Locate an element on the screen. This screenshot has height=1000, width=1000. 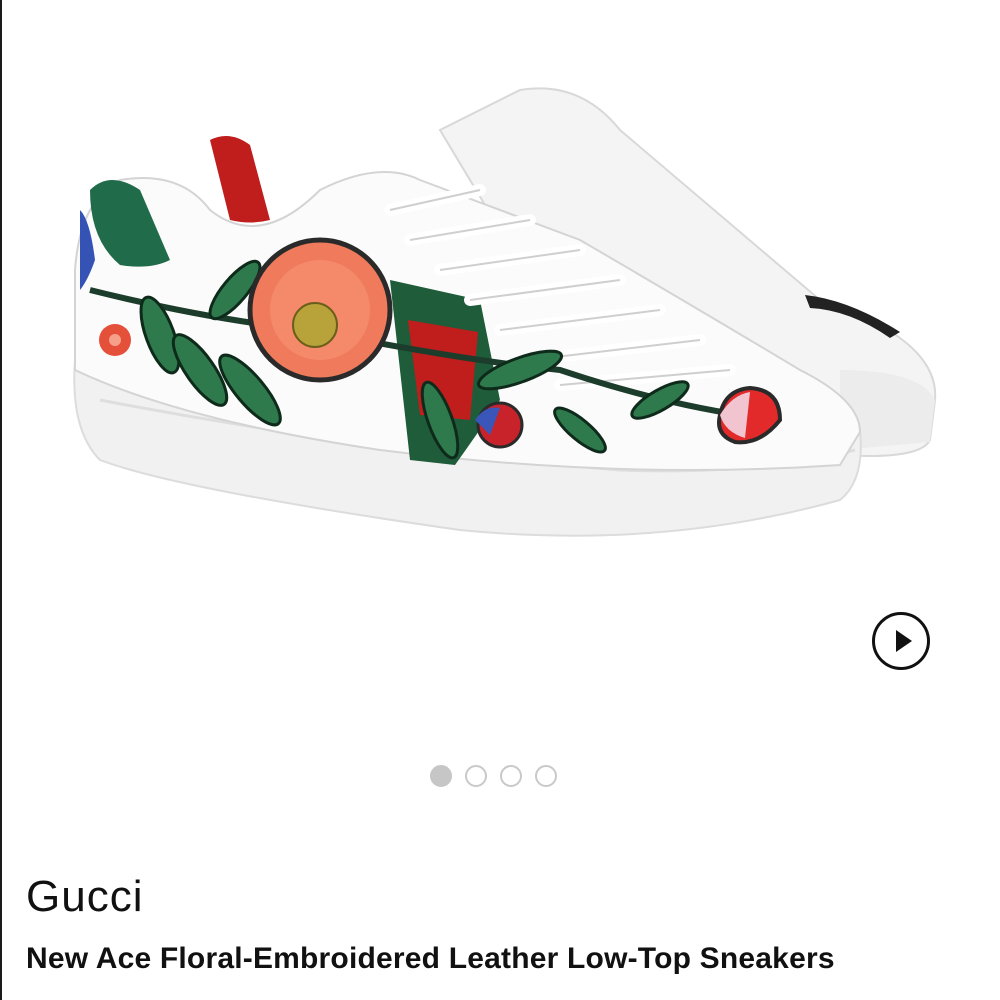
product-brand: Gucci is located at coordinates (84, 897).